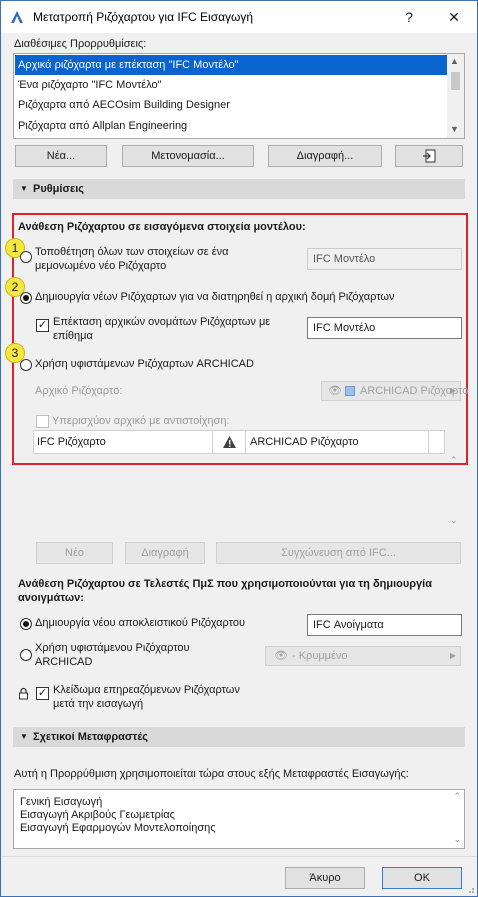 The width and height of the screenshot is (478, 897). What do you see at coordinates (79, 391) in the screenshot?
I see `original-layer-label: Αρχικό Ριζόχαρτο:` at bounding box center [79, 391].